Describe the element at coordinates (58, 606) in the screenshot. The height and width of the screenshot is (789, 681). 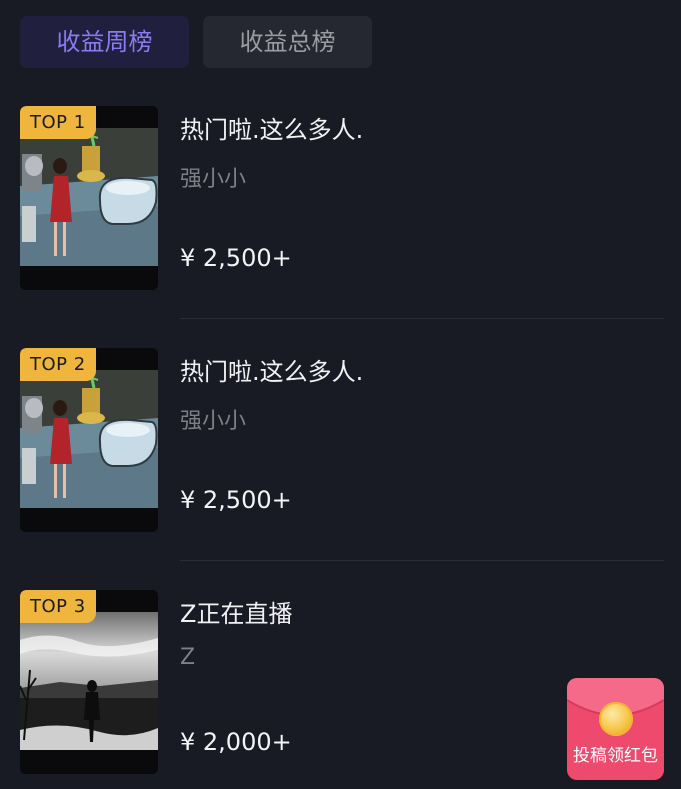
I see `rank-badge: TOP 3` at that location.